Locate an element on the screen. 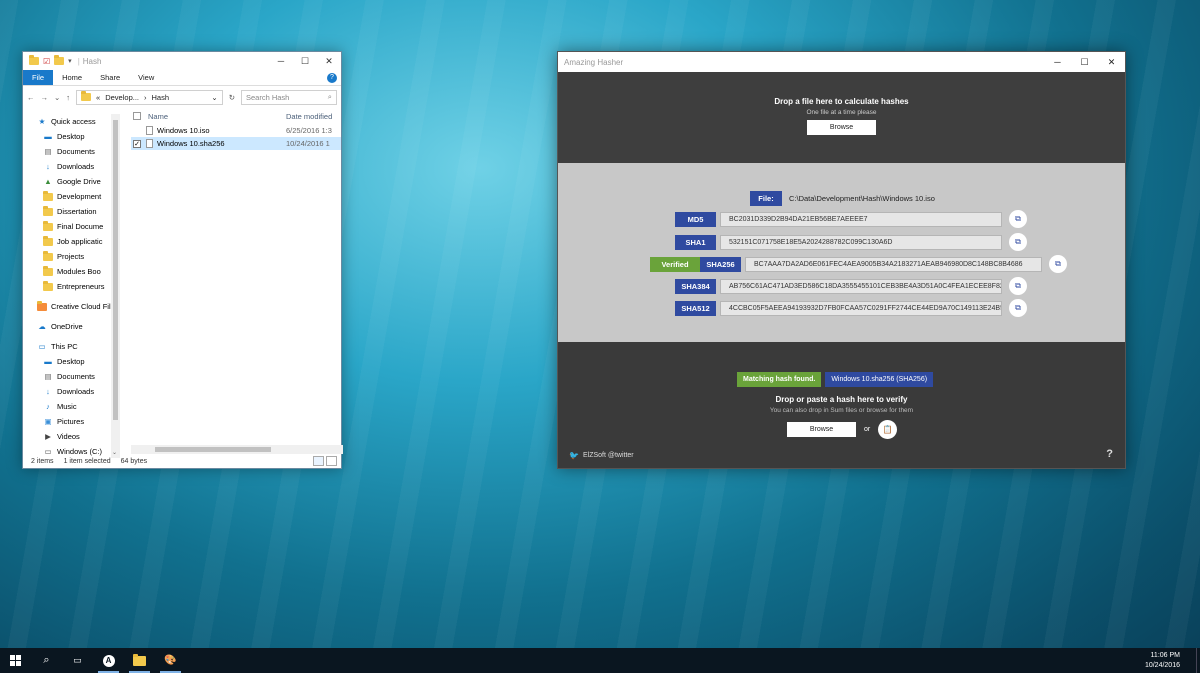 Image resolution: width=1200 pixels, height=673 pixels. nav-item: ♪ Music is located at coordinates (72, 406).